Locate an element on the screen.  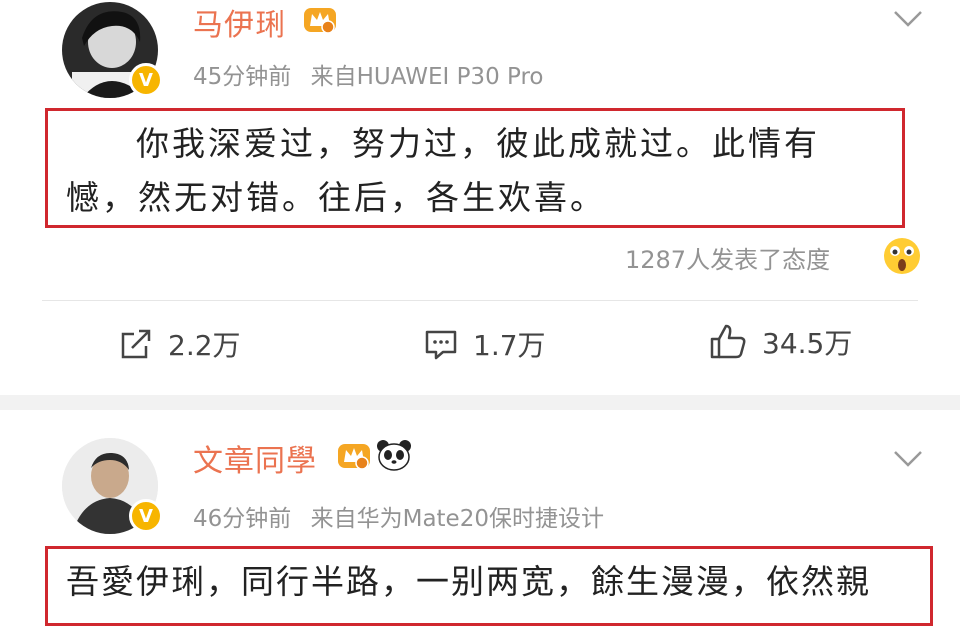
author-name: 马伊琍 is located at coordinates (239, 22).